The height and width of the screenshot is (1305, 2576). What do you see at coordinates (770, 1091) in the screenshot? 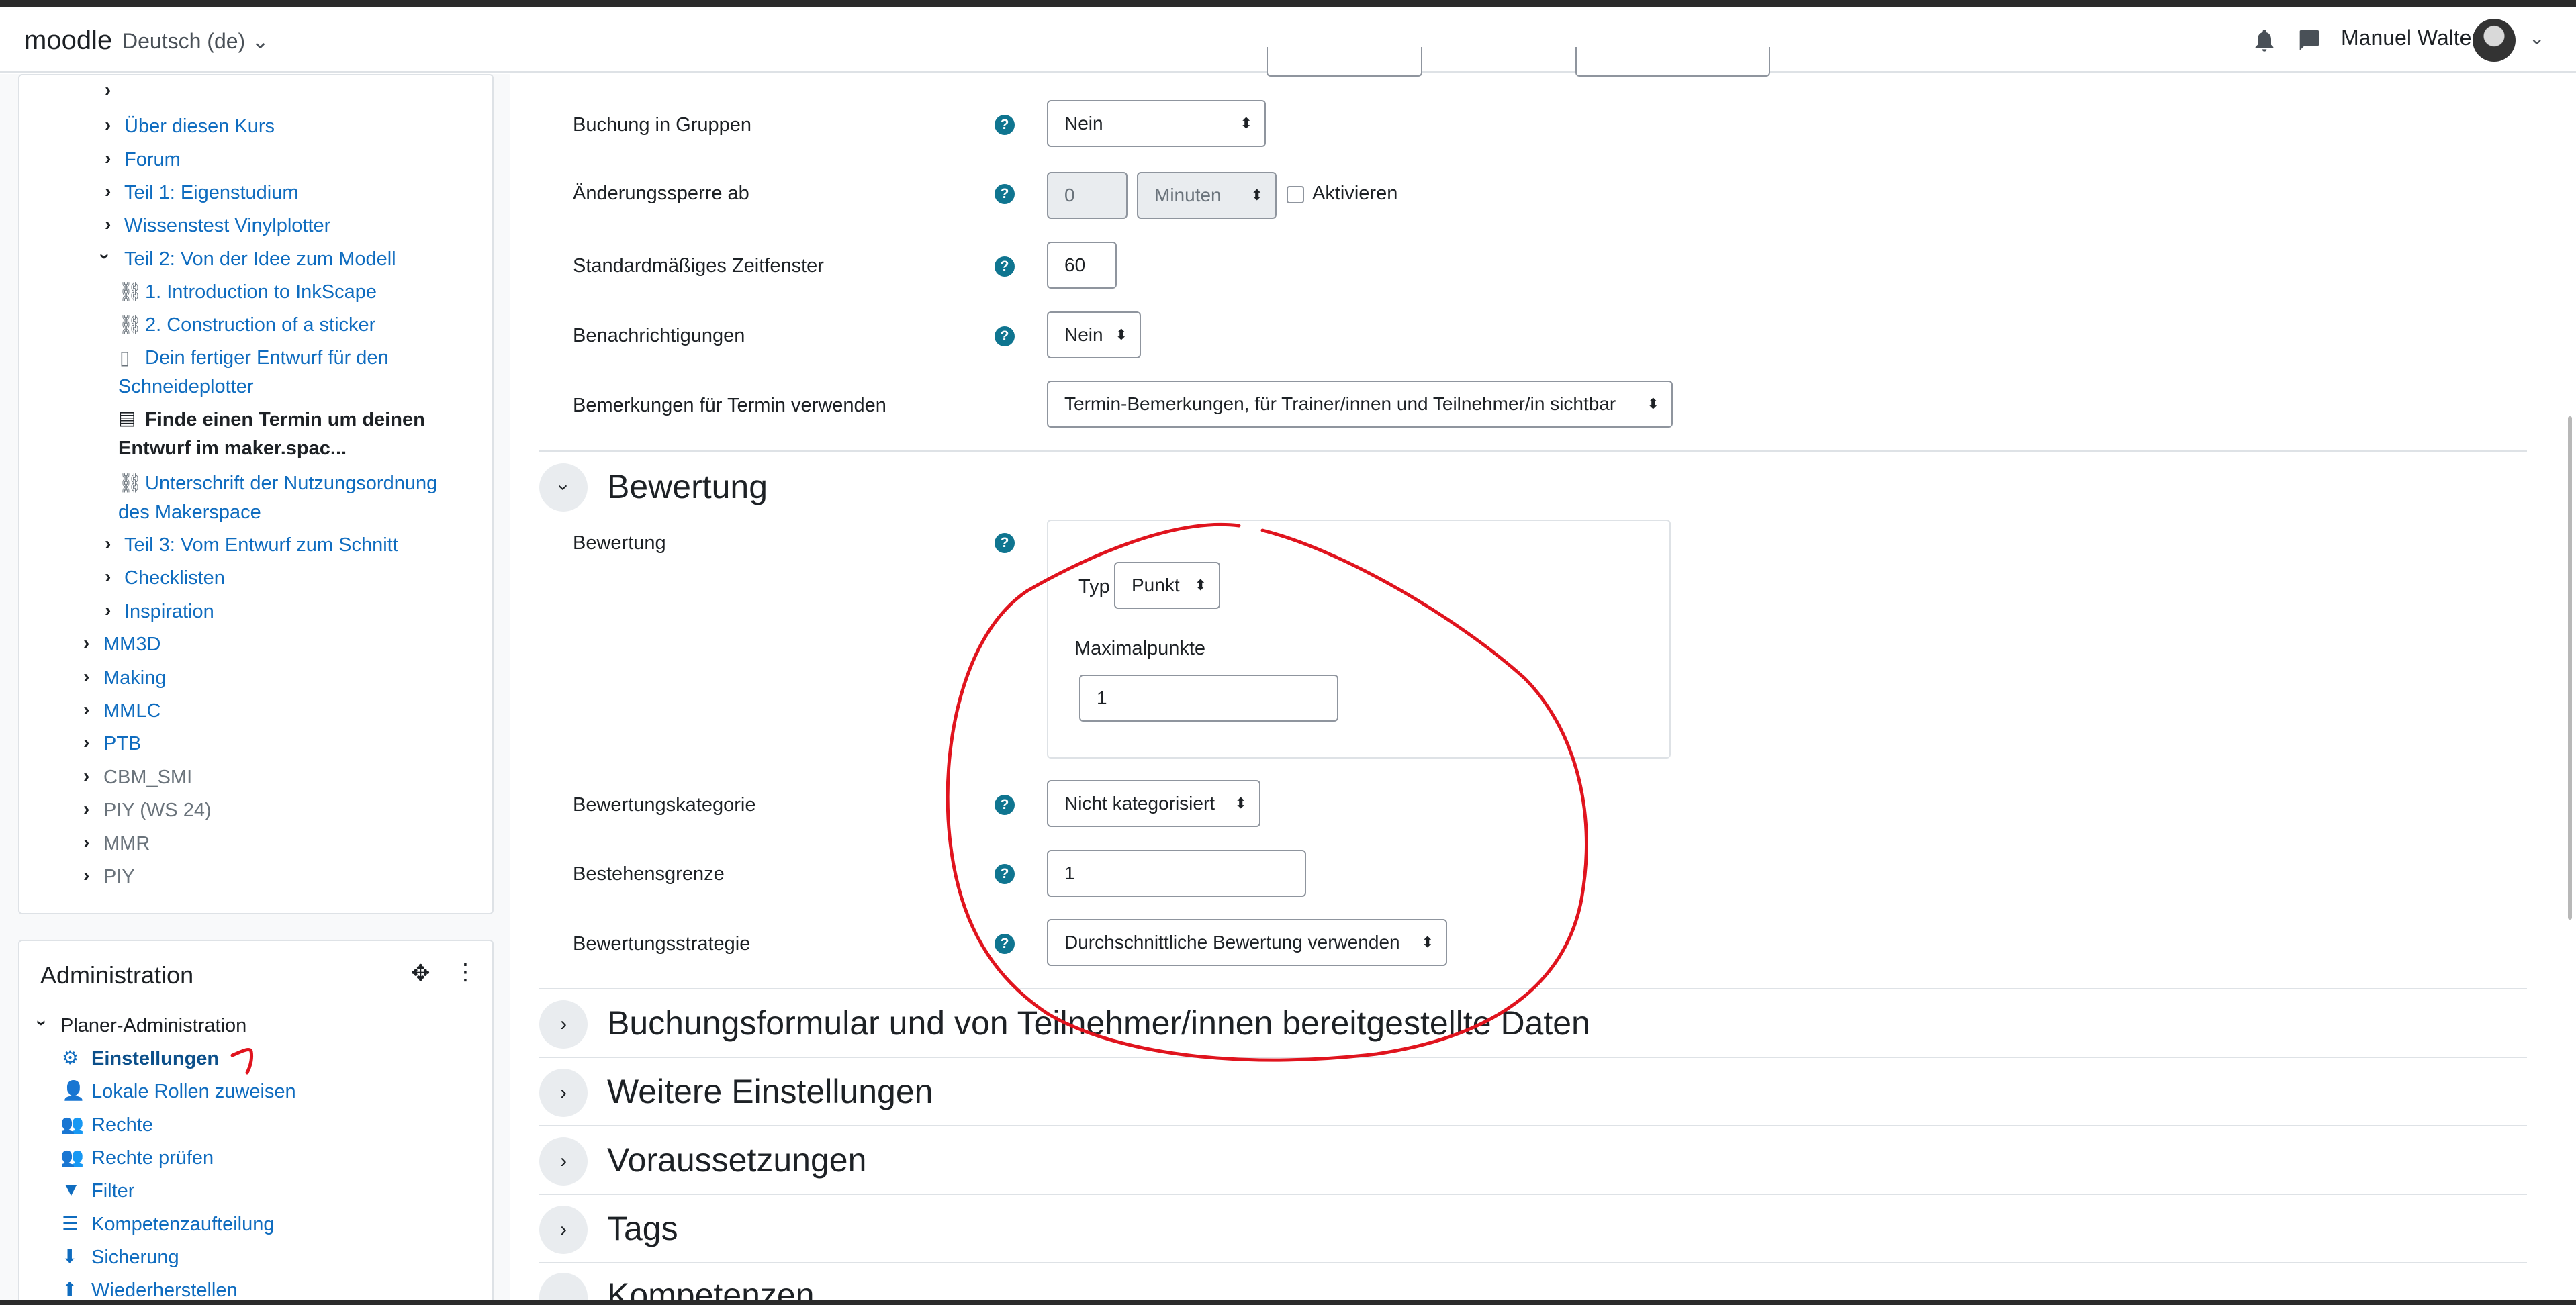
I see `section-further-settings: Weitere Einstellungen` at bounding box center [770, 1091].